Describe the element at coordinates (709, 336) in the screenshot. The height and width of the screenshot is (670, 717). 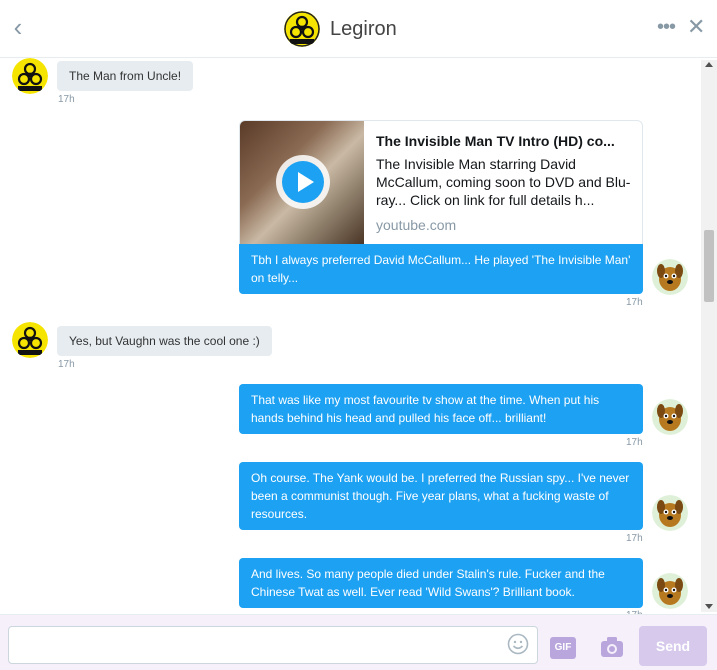
I see `scrollbar` at that location.